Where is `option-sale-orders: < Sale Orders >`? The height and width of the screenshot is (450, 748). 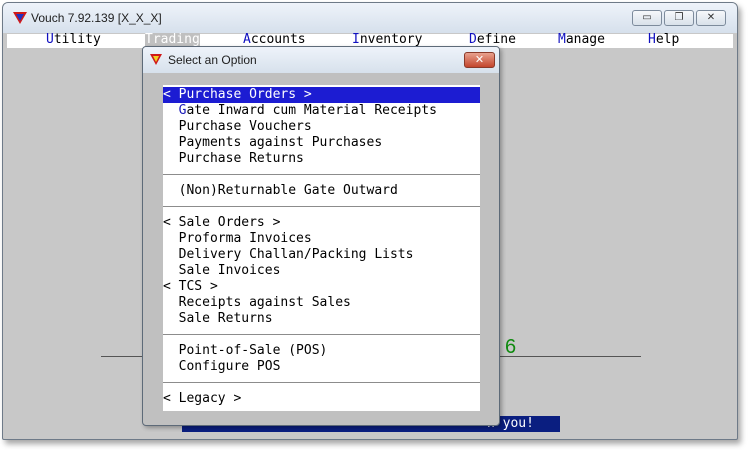 option-sale-orders: < Sale Orders > is located at coordinates (321, 223).